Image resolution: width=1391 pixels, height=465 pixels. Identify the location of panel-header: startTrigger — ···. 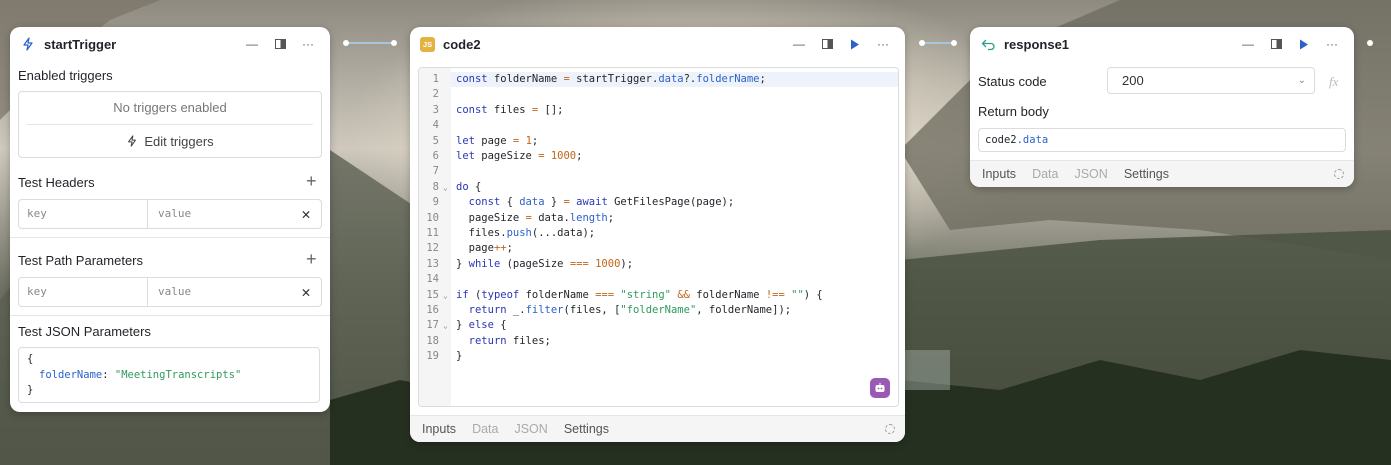
(170, 44).